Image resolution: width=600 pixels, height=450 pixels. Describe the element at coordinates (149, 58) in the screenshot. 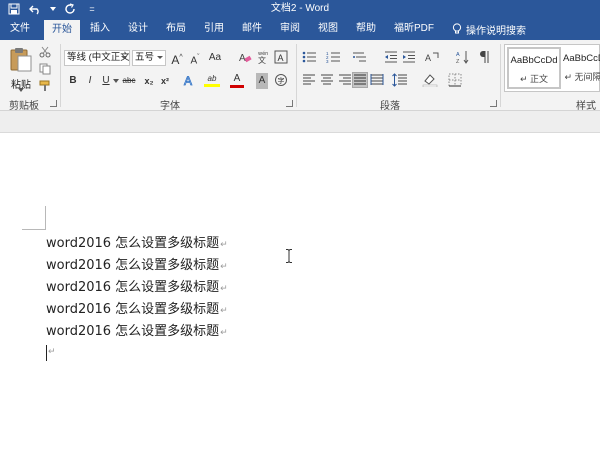

I see `font-size-select: 五号` at that location.